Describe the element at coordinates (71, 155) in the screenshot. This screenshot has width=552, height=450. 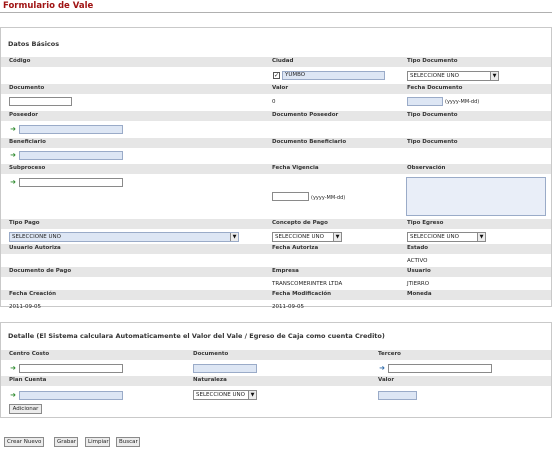
I see `beneficiario-input` at that location.